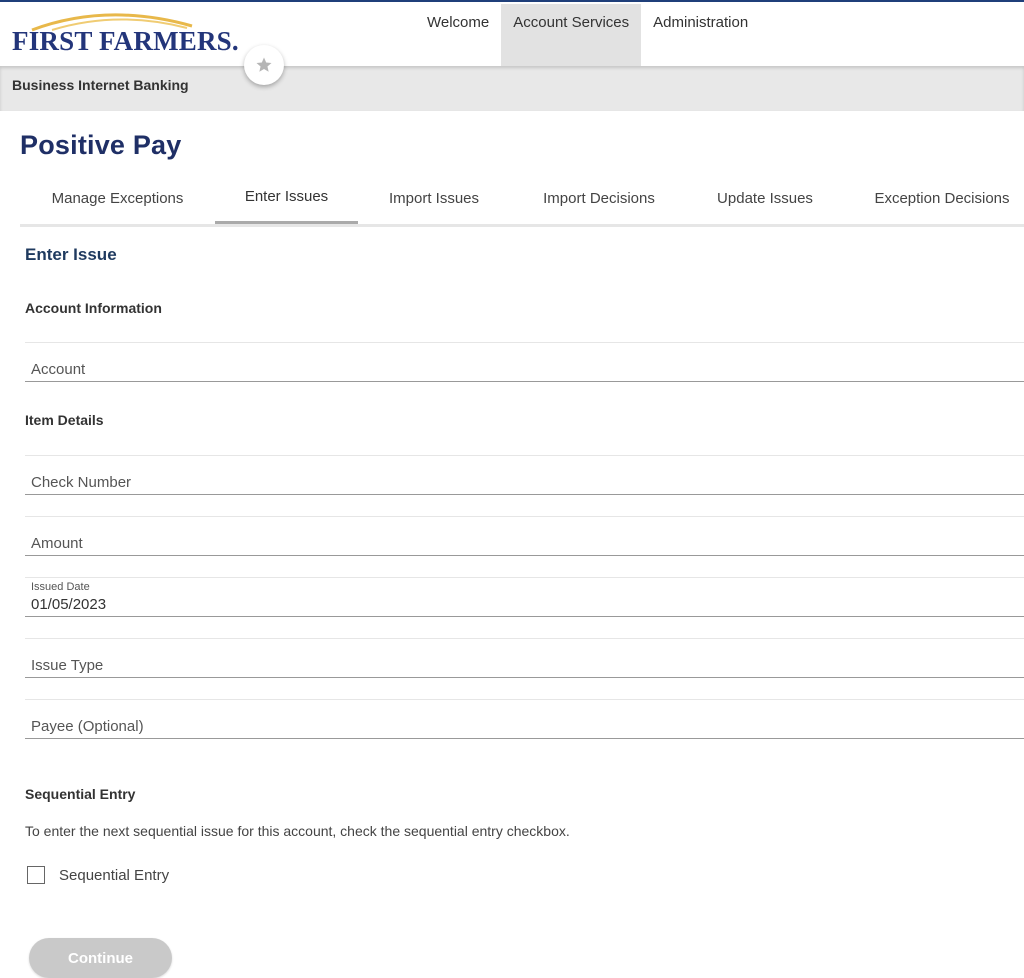 The height and width of the screenshot is (978, 1024). I want to click on amount-input: Amount, so click(524, 536).